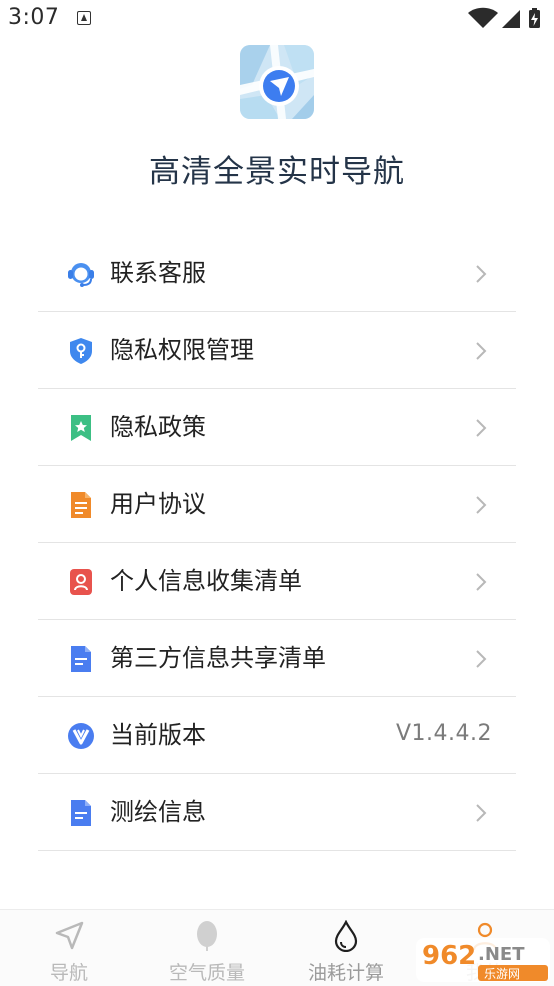 The image size is (554, 986). What do you see at coordinates (158, 504) in the screenshot?
I see `menu-item-label: 用户协议` at bounding box center [158, 504].